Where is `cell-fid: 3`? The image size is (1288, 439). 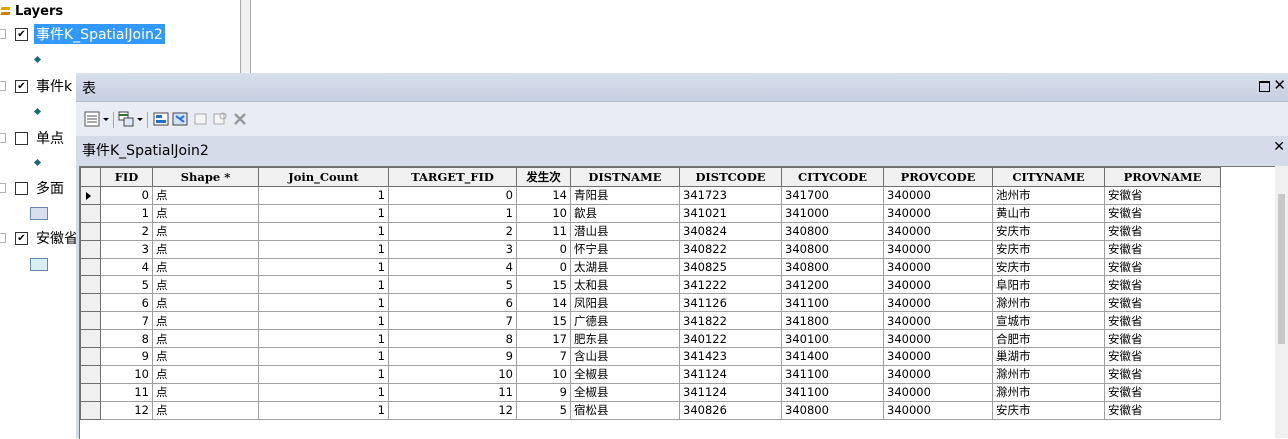
cell-fid: 3 is located at coordinates (126, 249).